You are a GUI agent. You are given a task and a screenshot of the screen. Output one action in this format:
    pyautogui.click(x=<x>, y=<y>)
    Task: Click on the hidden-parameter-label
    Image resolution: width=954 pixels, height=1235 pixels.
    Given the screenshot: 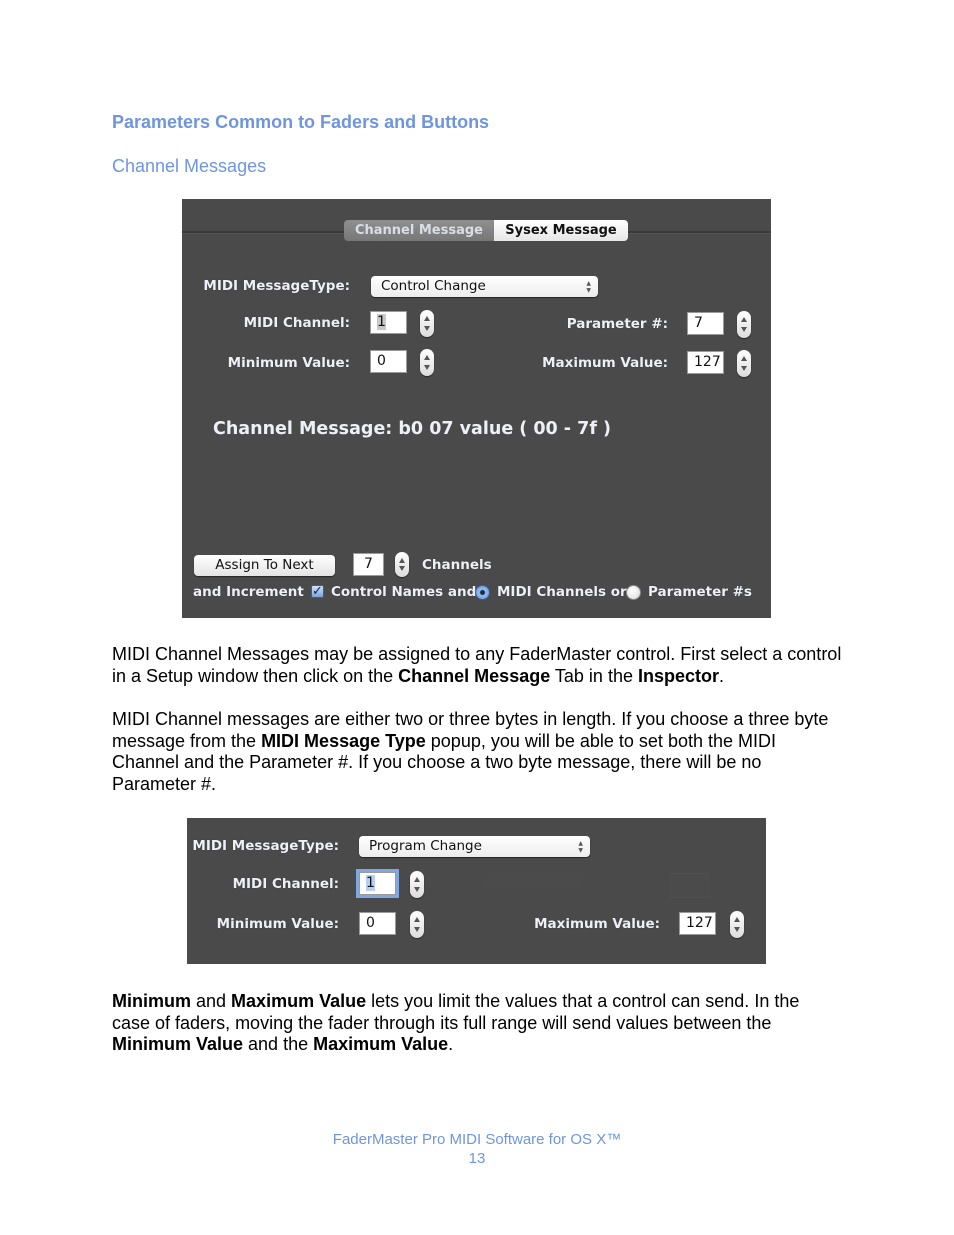 What is the action you would take?
    pyautogui.click(x=533, y=883)
    